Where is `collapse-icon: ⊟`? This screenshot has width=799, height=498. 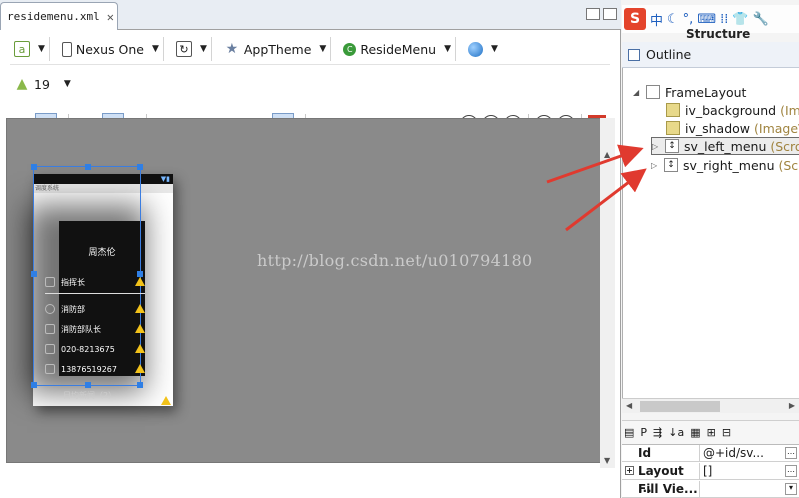
collapse-icon: ⊟ is located at coordinates (726, 432).